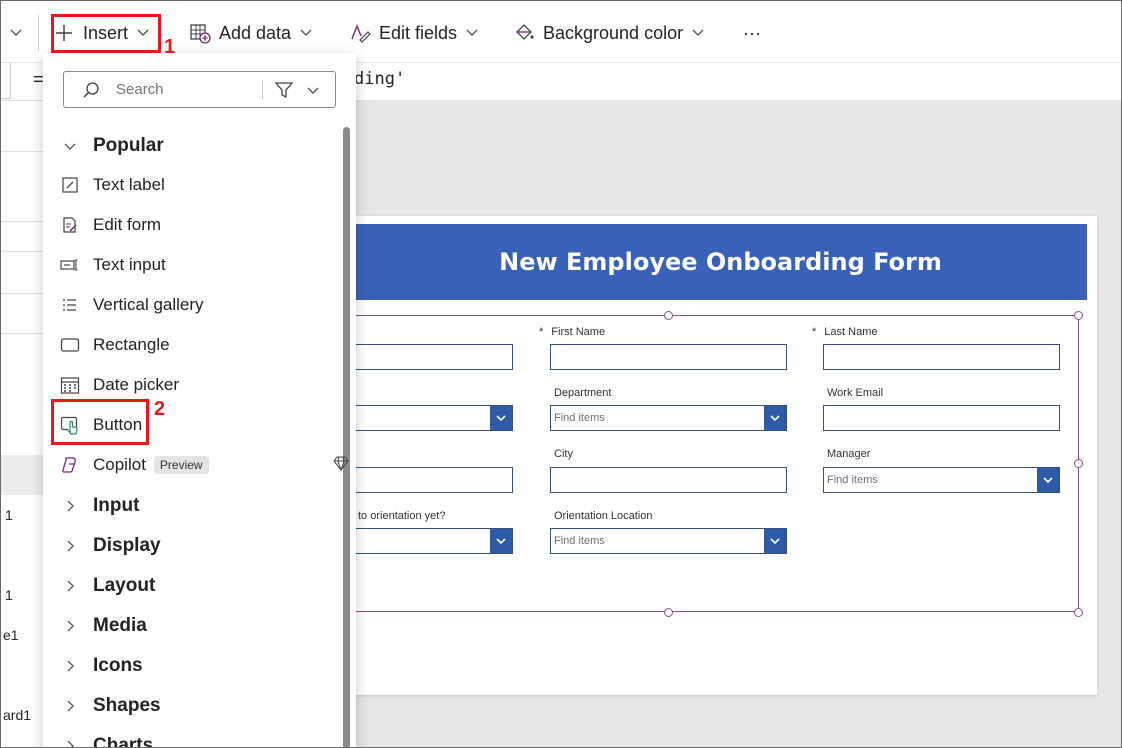  What do you see at coordinates (849, 454) in the screenshot?
I see `manager-label: Manager` at bounding box center [849, 454].